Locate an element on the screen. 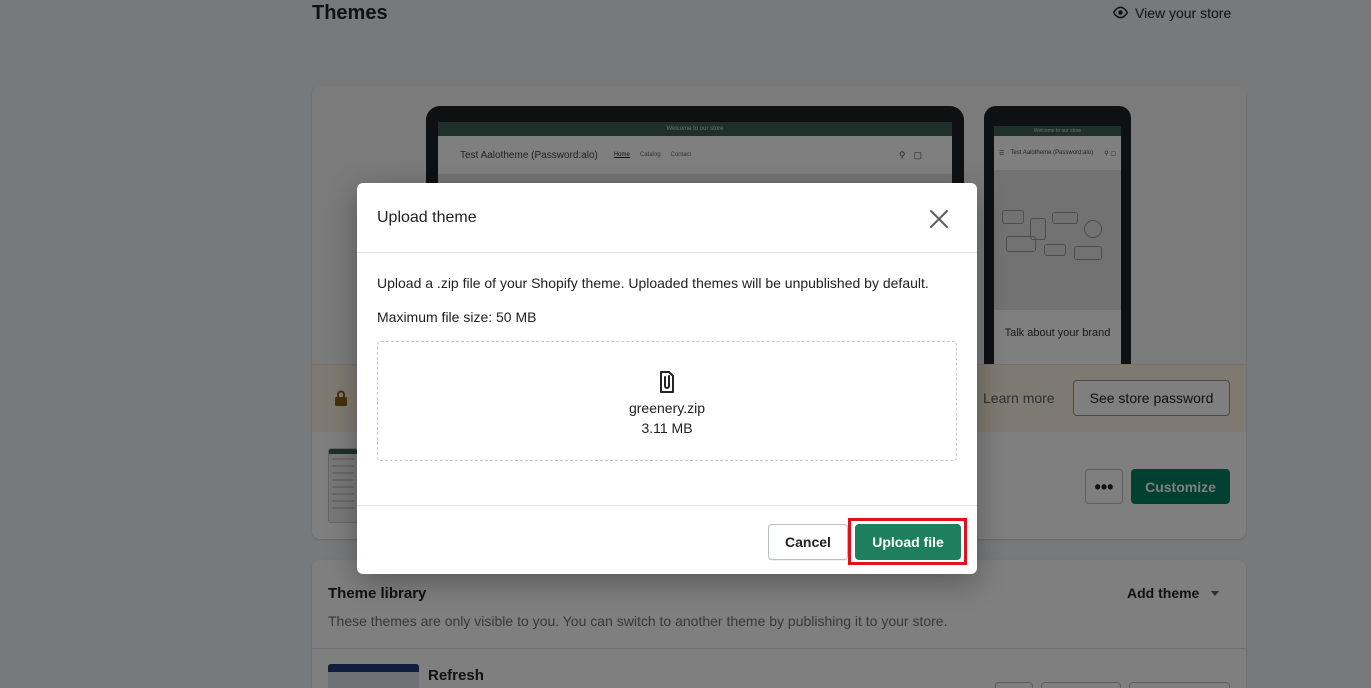  file-size: 3.11 MB is located at coordinates (667, 428).